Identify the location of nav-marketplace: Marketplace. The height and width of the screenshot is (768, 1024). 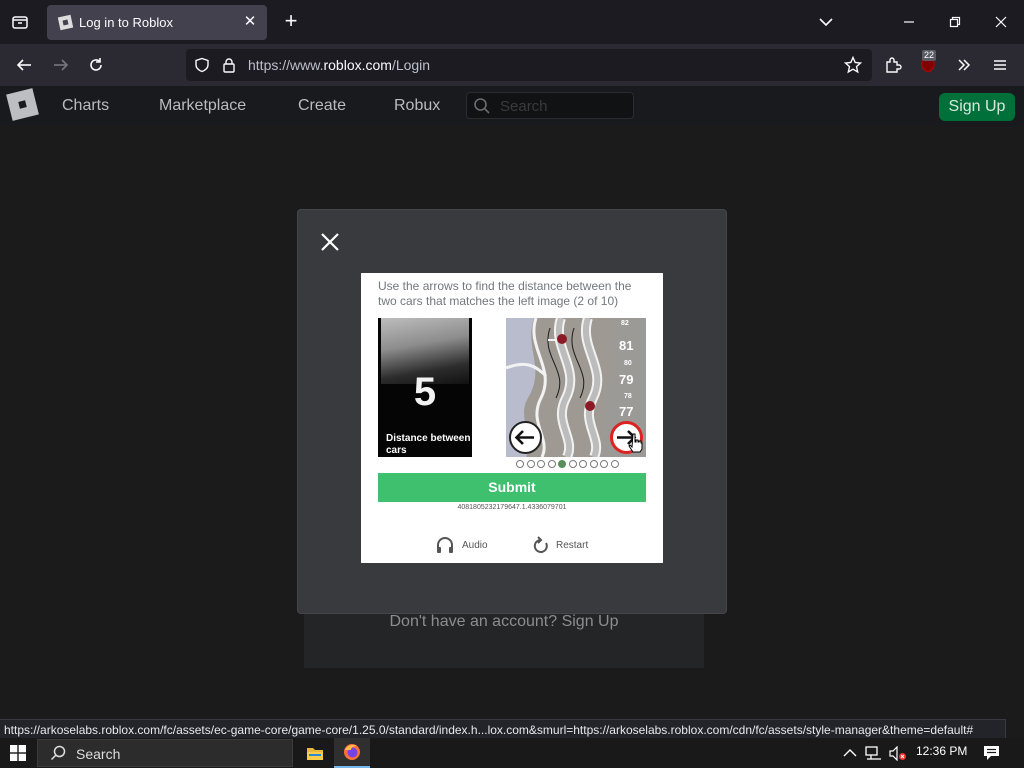
(202, 106).